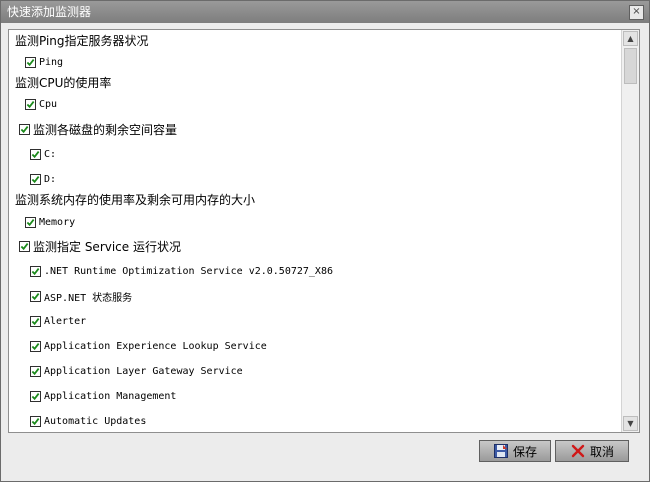  Describe the element at coordinates (43, 179) in the screenshot. I see `checkbox-row-drive-d: D:` at that location.